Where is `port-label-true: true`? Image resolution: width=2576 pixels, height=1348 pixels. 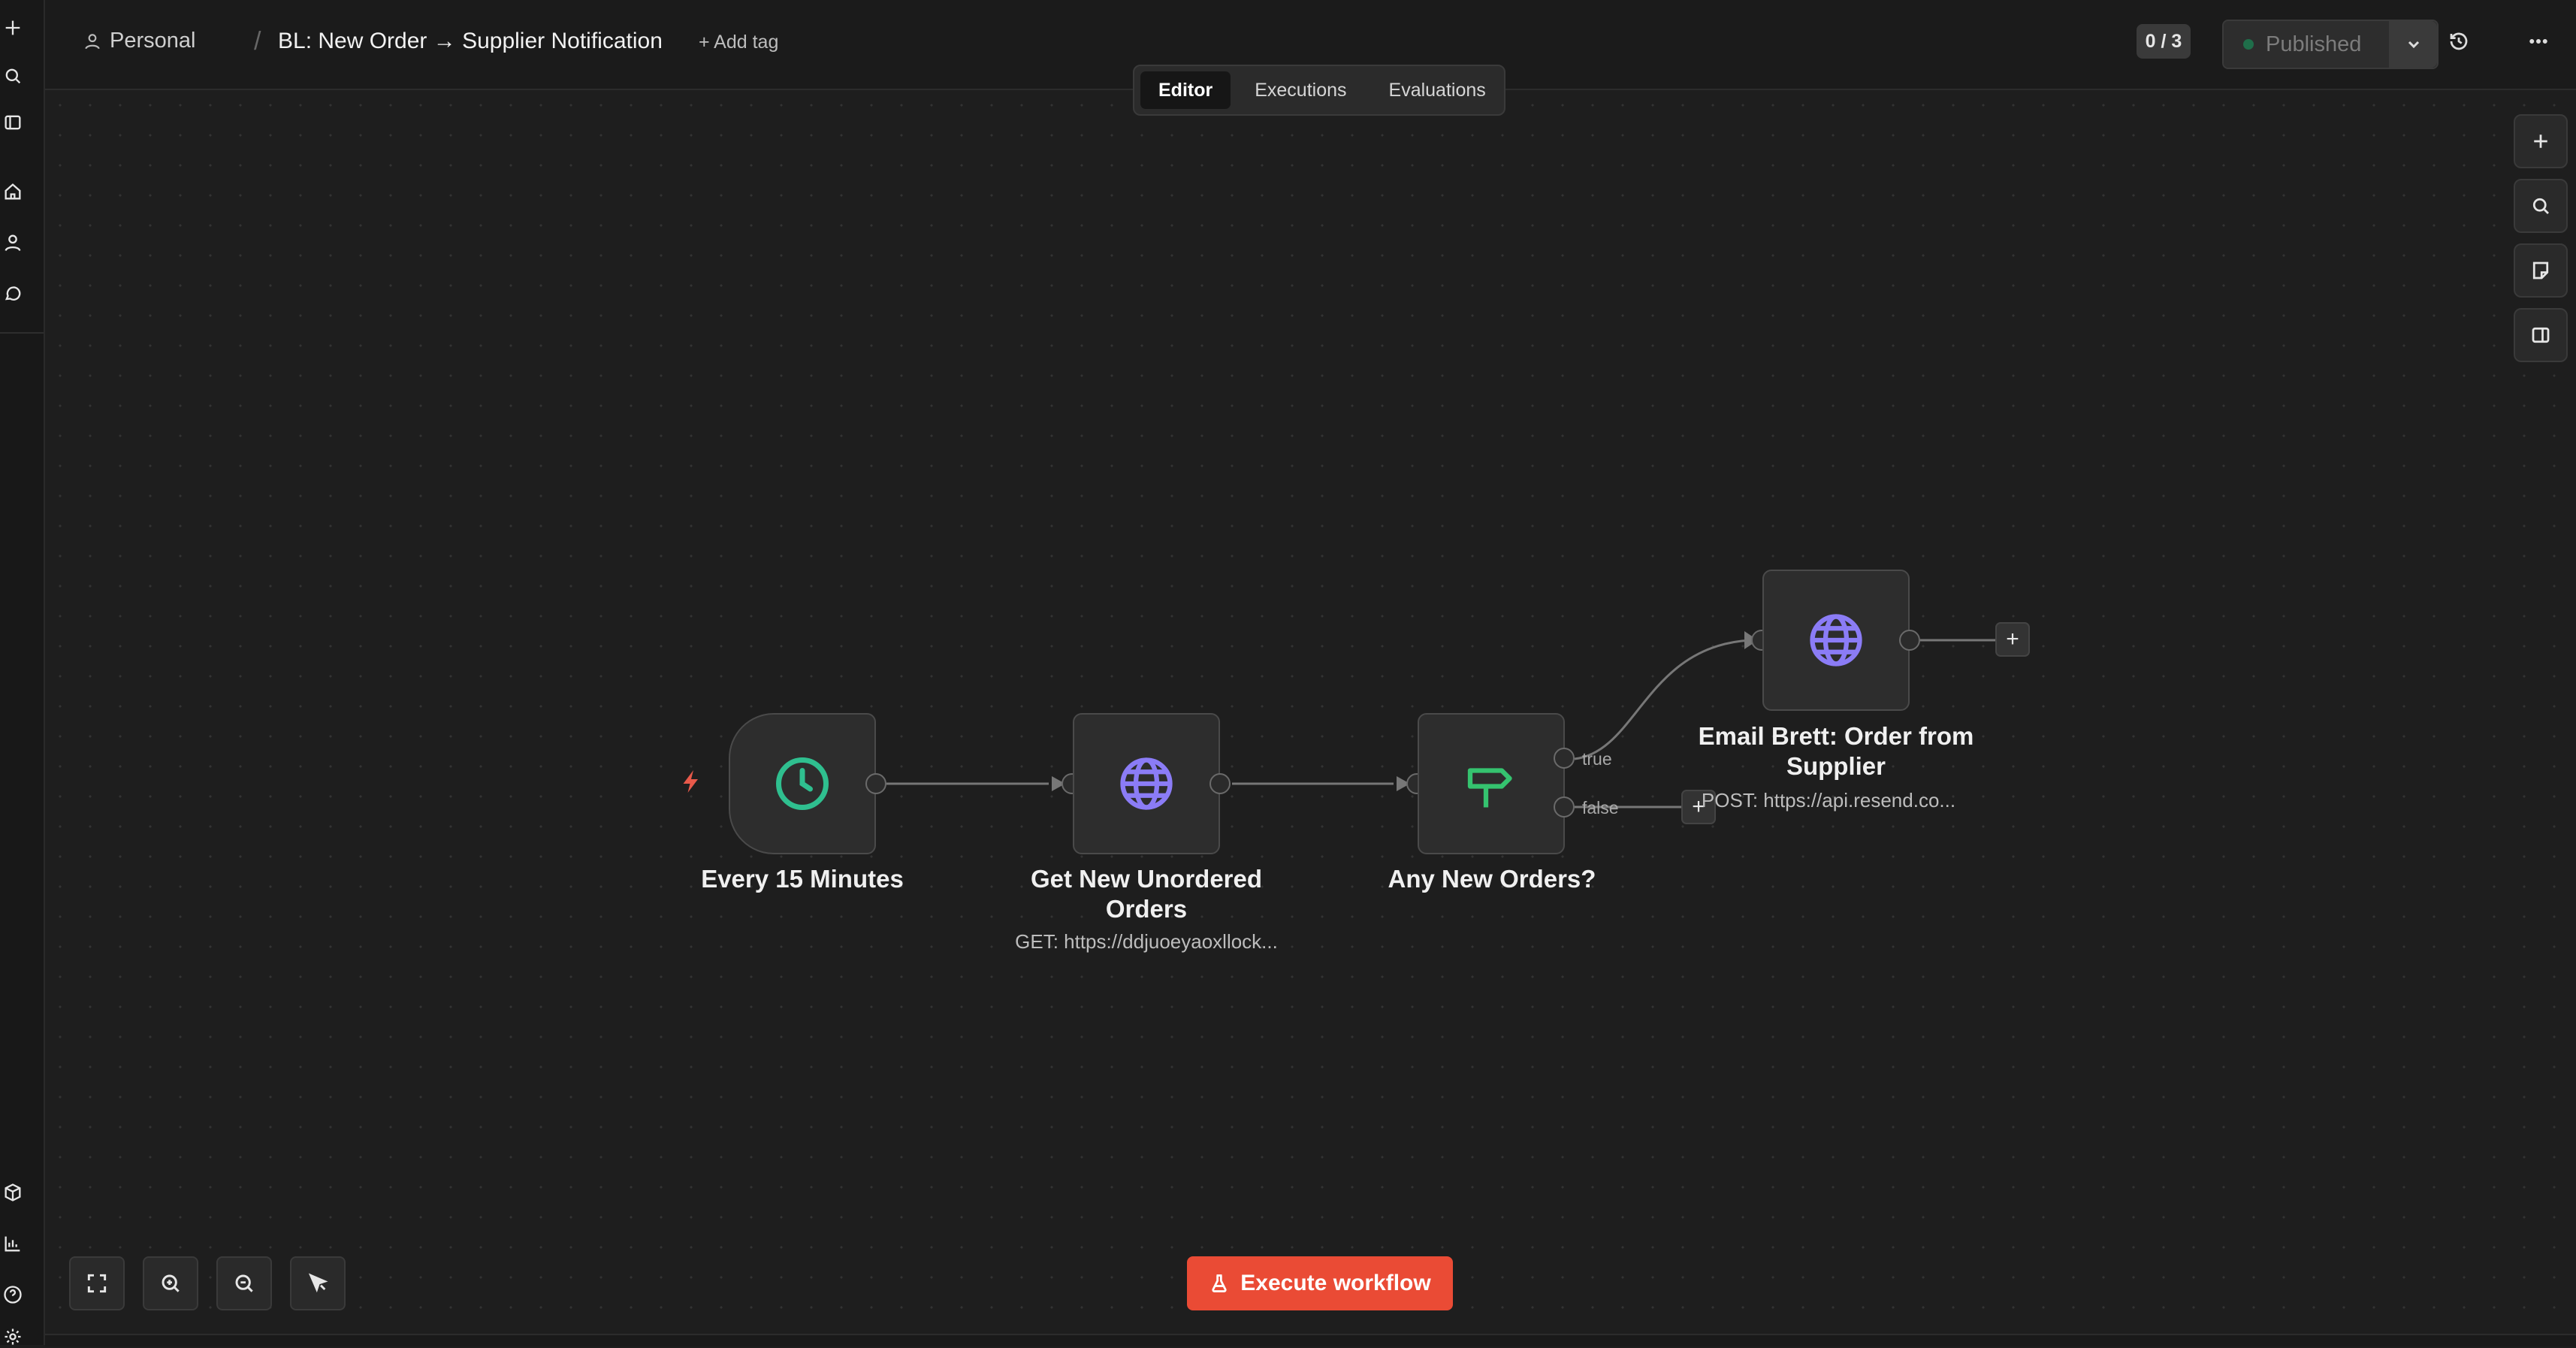 port-label-true: true is located at coordinates (1597, 759).